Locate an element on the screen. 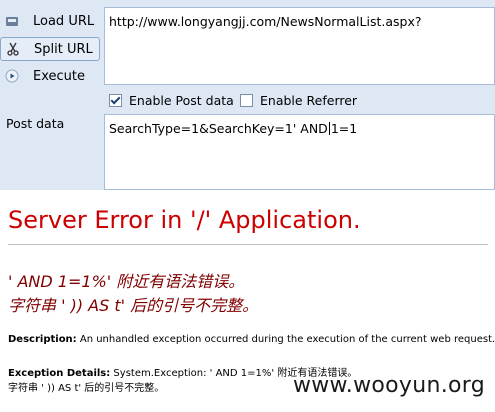 The width and height of the screenshot is (495, 412). description-label: Description: is located at coordinates (42, 339).